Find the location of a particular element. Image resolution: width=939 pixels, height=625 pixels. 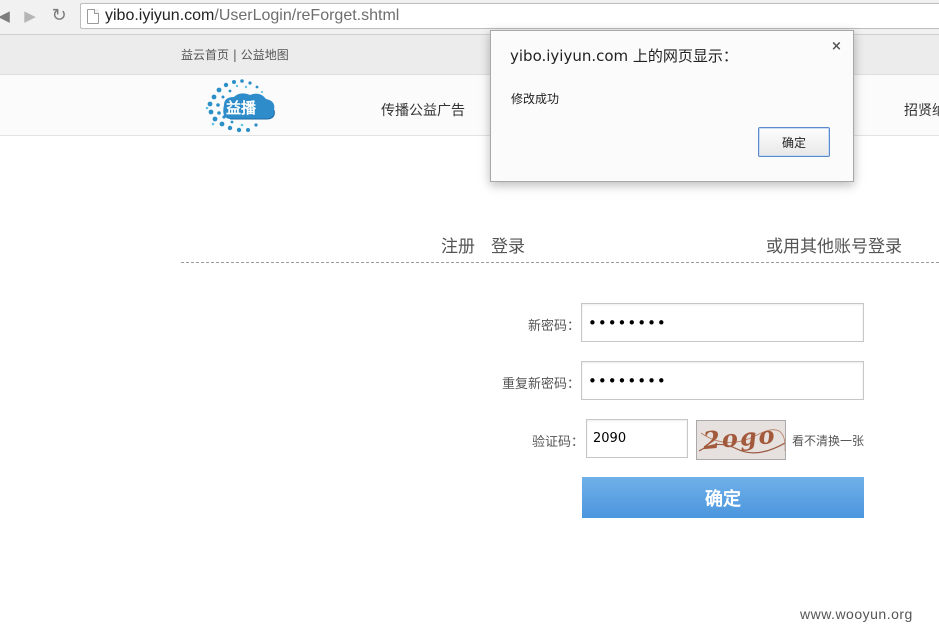

submit-button: 确定 is located at coordinates (723, 497).